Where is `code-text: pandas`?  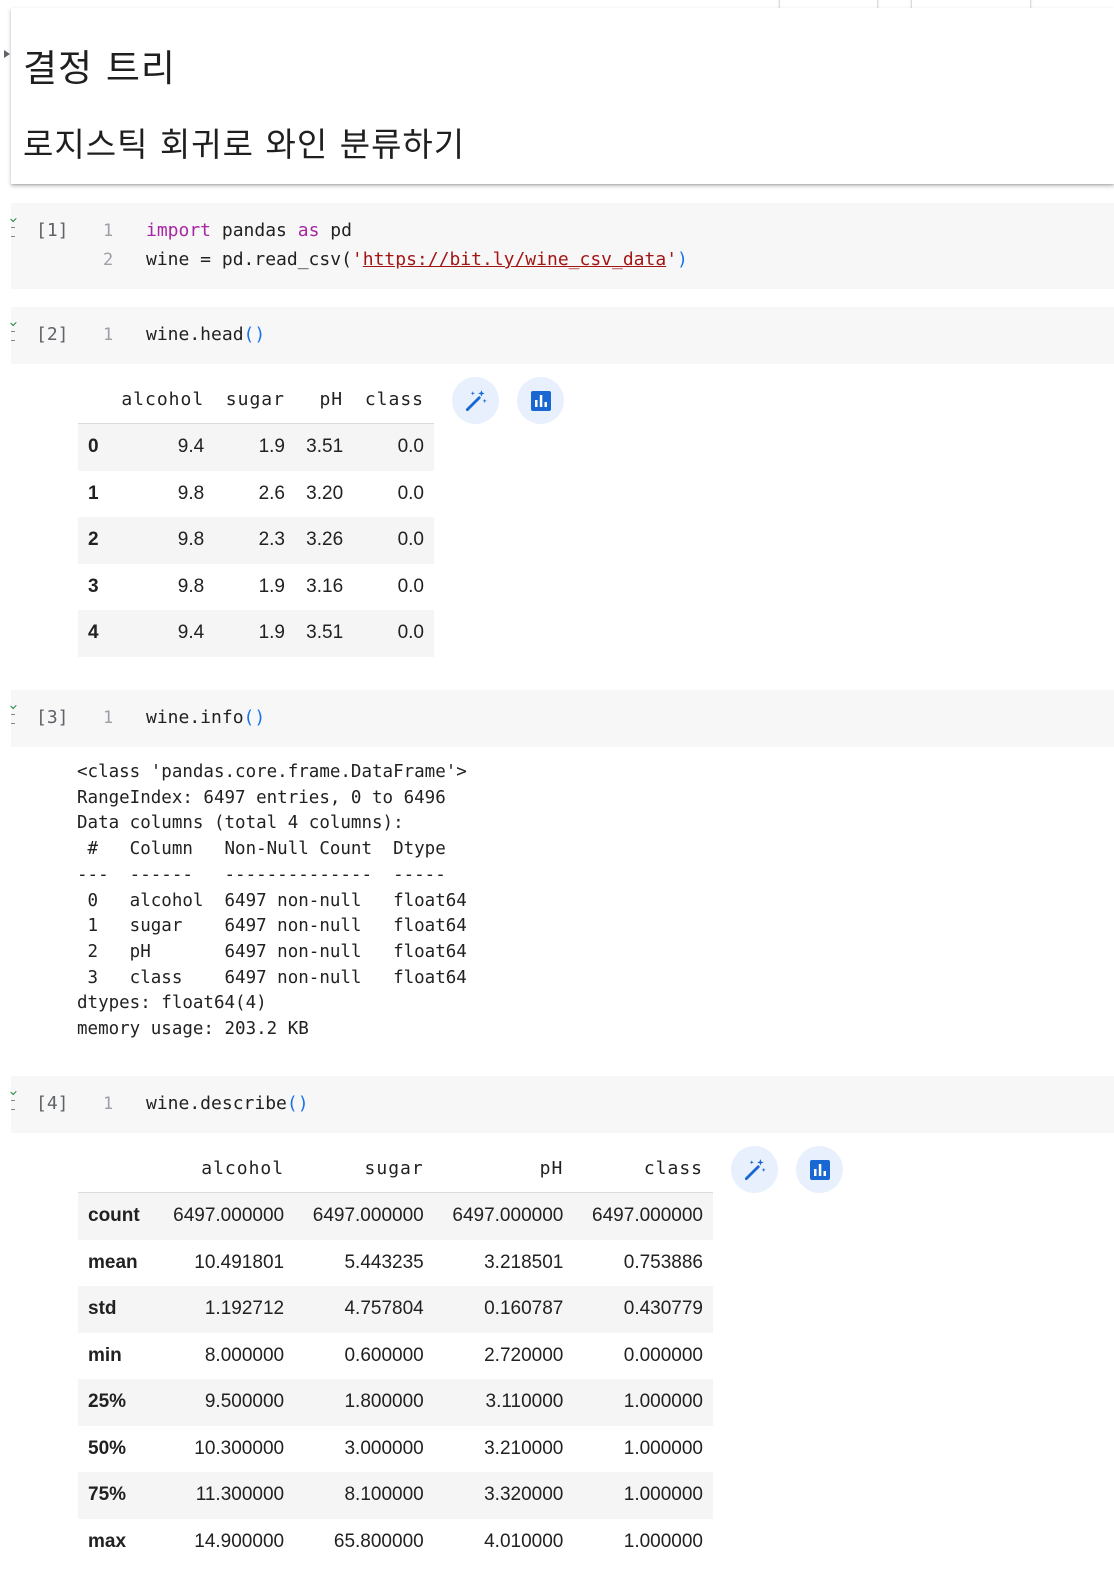 code-text: pandas is located at coordinates (254, 230).